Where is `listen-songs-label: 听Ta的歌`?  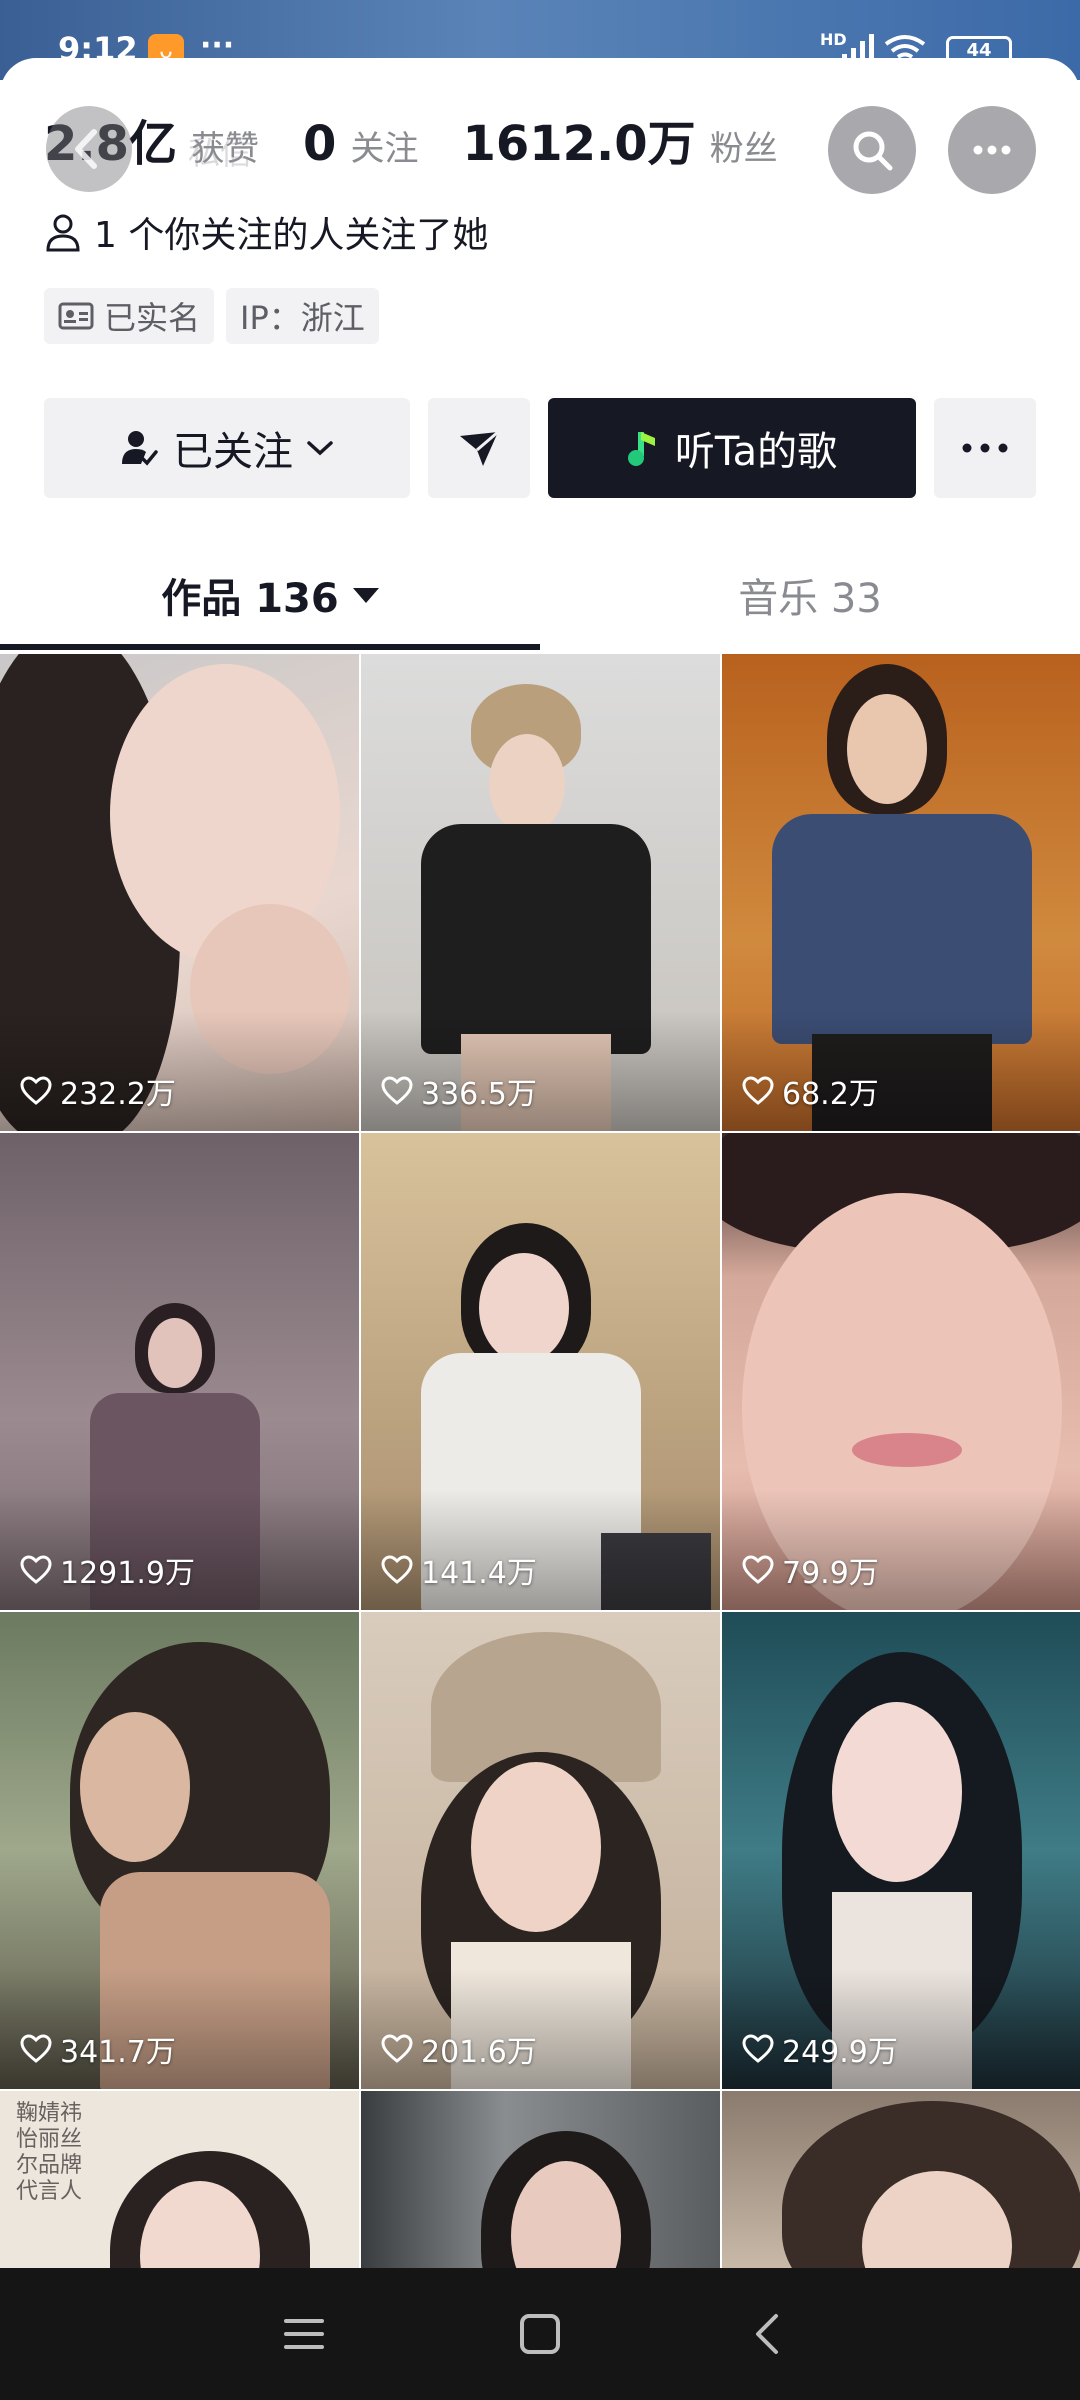
listen-songs-label: 听Ta的歌 is located at coordinates (756, 452).